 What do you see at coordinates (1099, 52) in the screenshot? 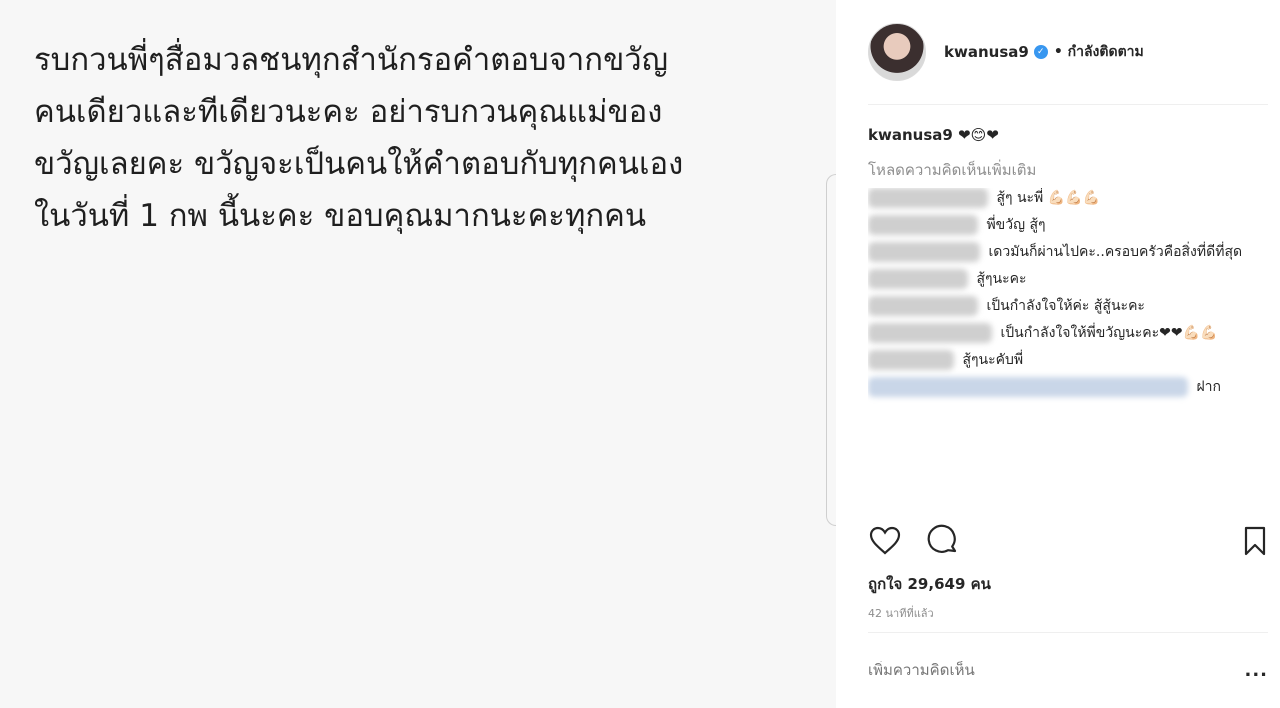
I see `following-button: • กำลังติดตาม` at bounding box center [1099, 52].